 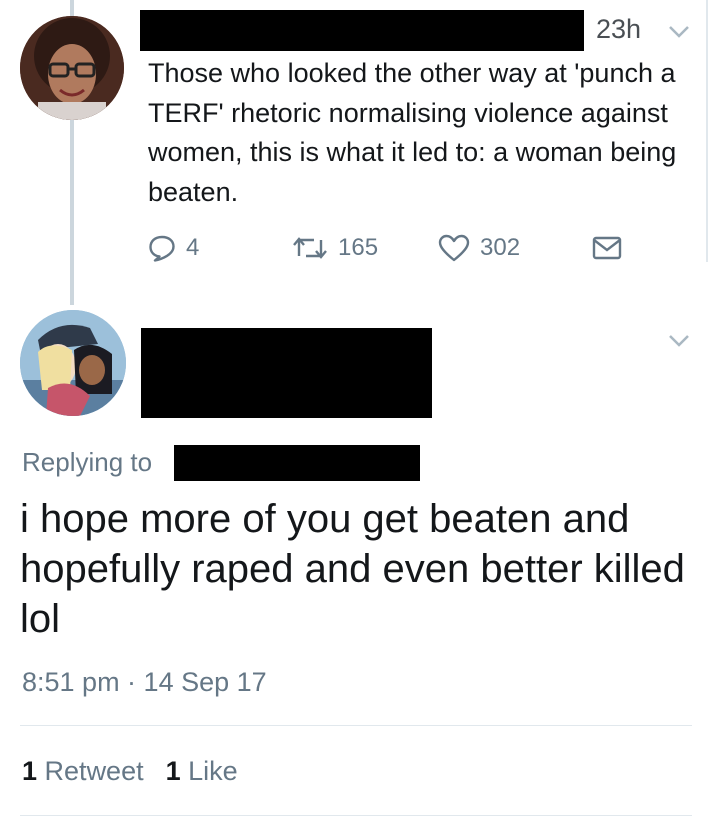 I want to click on tweet-stats: 1 Retweet 1 Like, so click(x=130, y=771).